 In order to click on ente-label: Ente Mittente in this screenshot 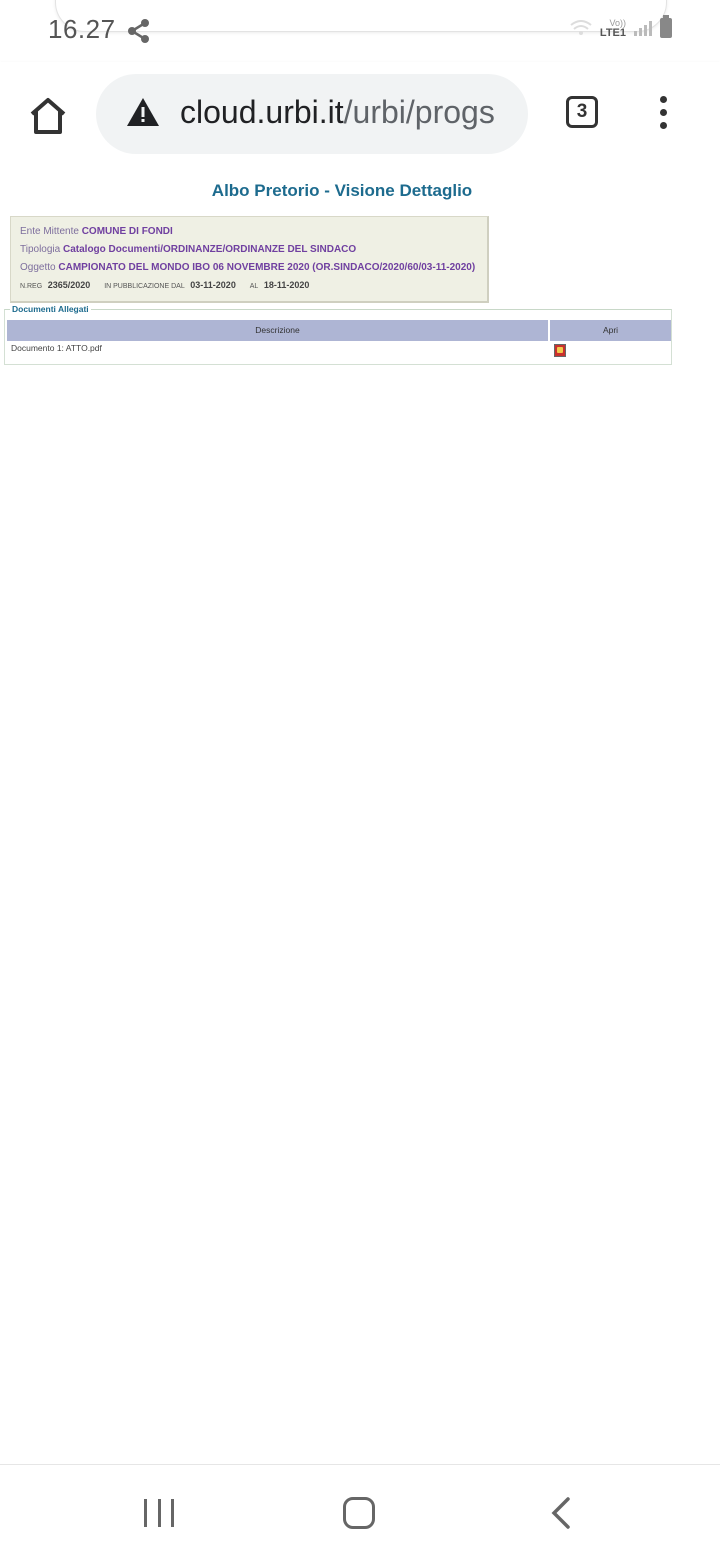, I will do `click(49, 231)`.